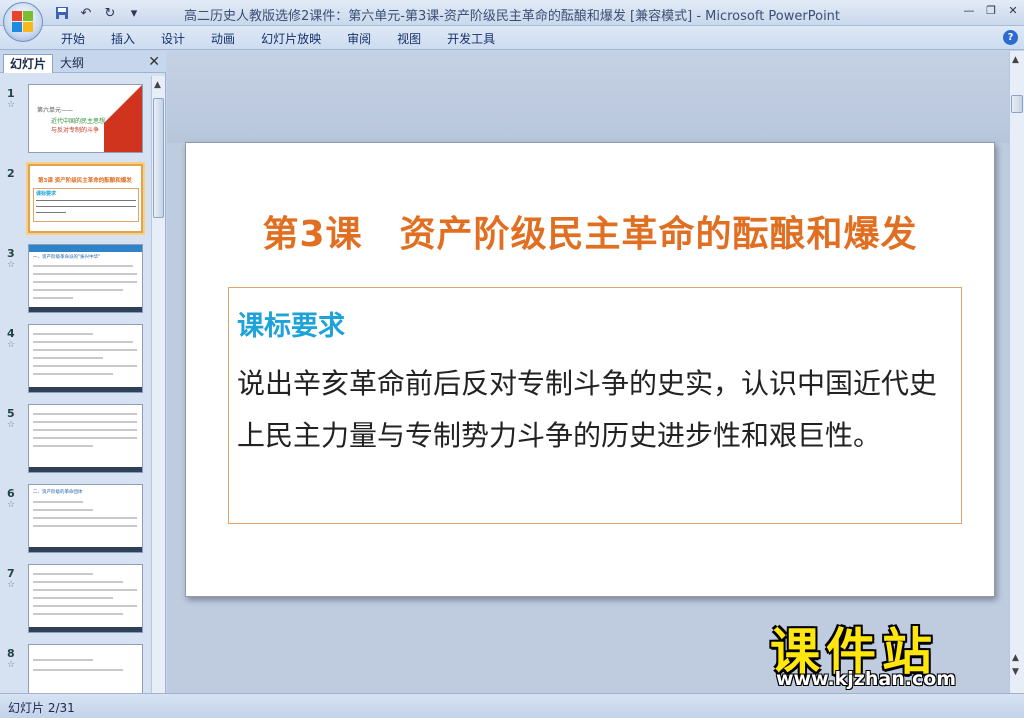 The height and width of the screenshot is (718, 1024). I want to click on thumbnail-number: 5, so click(11, 413).